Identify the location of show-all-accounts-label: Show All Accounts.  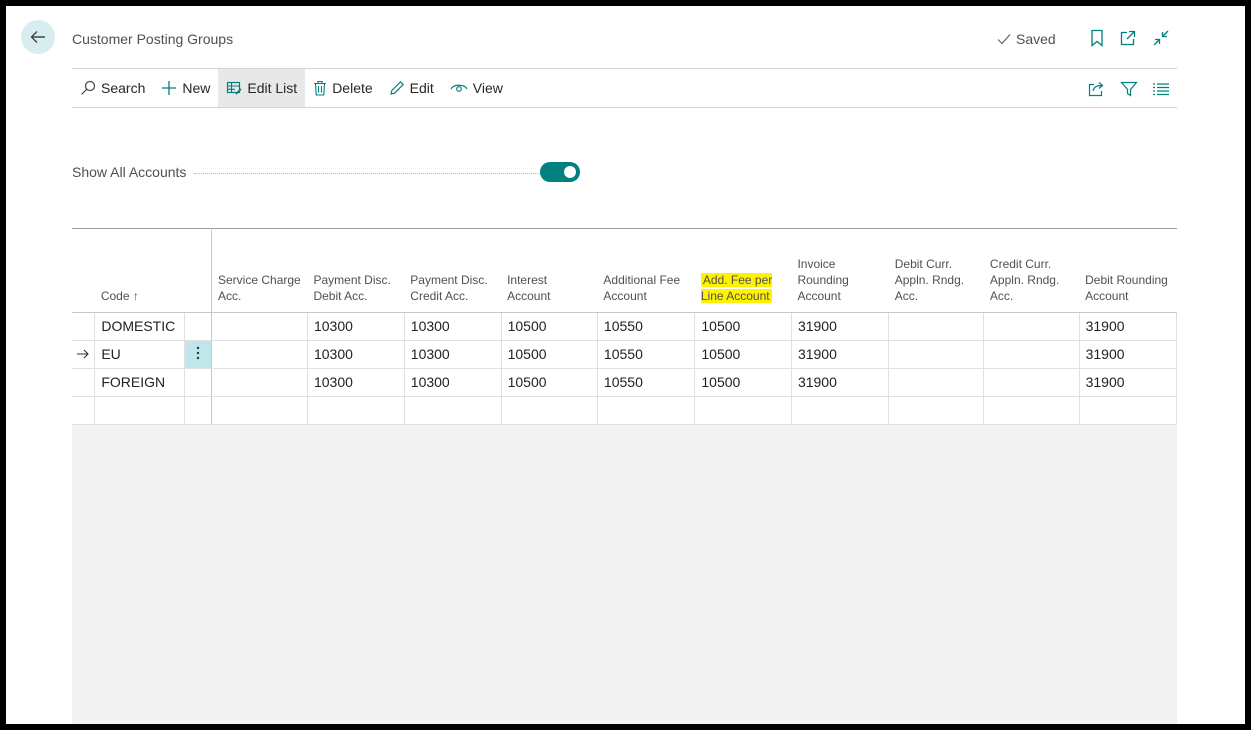
(129, 172).